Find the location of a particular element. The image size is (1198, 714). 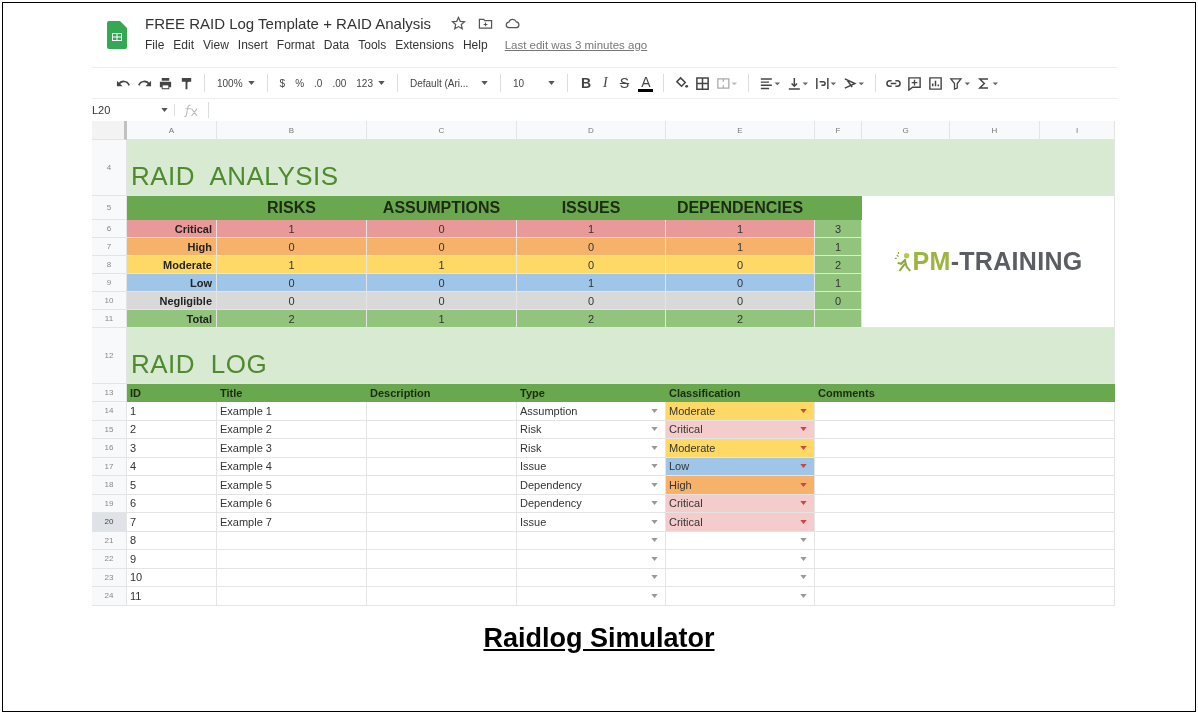

text-wrap-icon is located at coordinates (826, 83).